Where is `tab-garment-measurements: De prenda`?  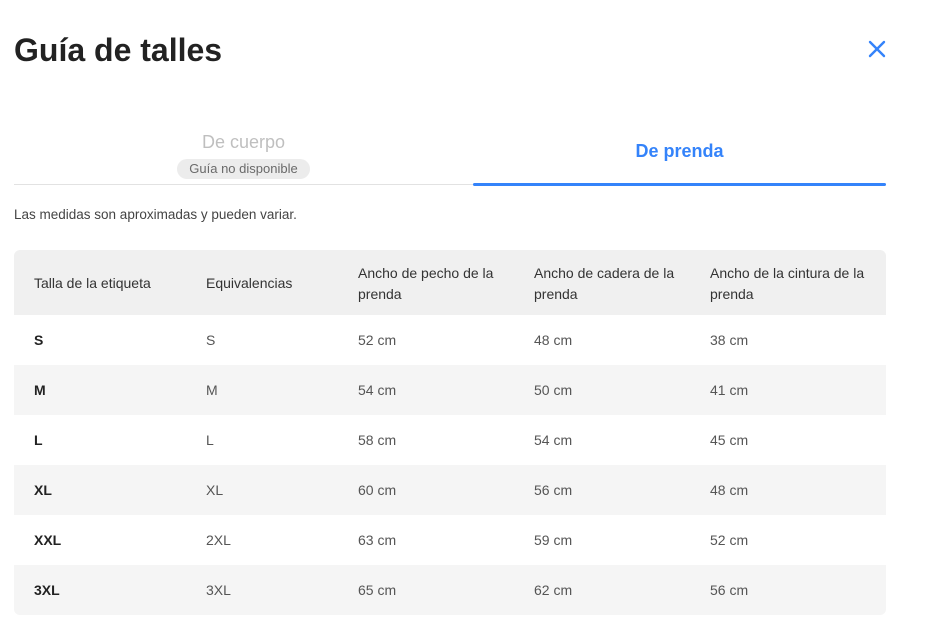
tab-garment-measurements: De prenda is located at coordinates (679, 152).